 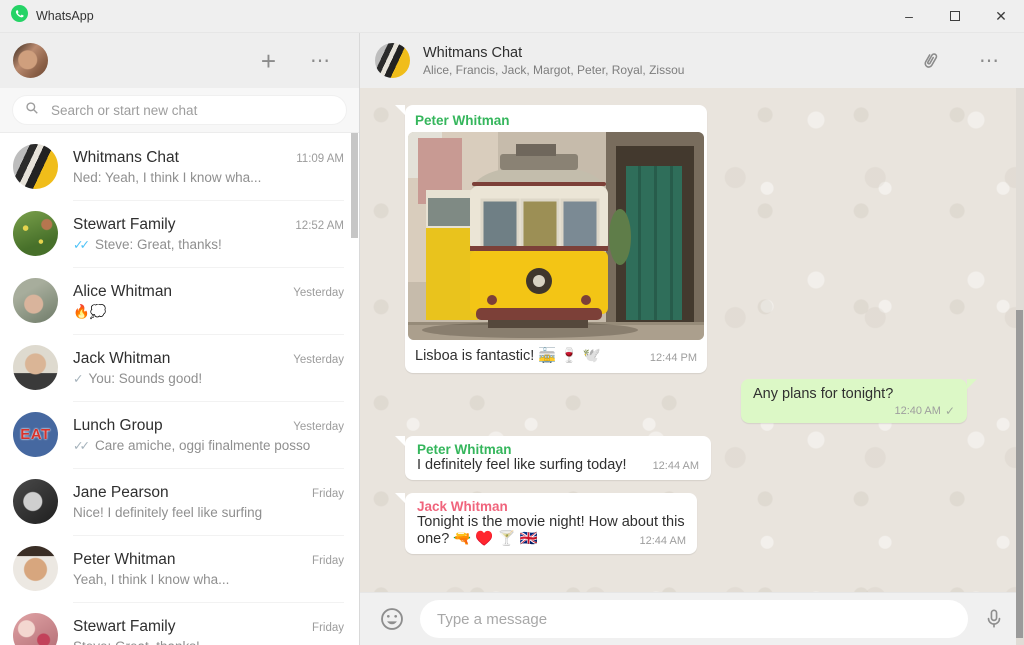 I want to click on chat-time: 12:52 AM, so click(x=319, y=226).